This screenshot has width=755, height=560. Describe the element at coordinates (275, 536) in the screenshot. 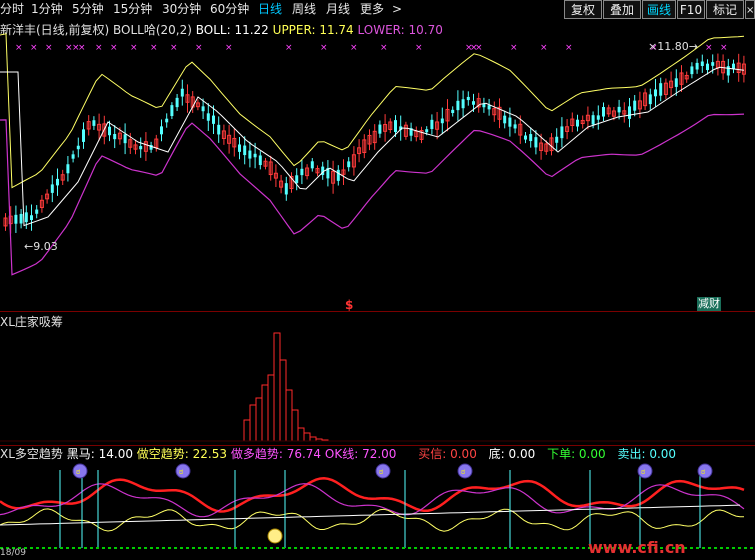

I see `smile-face-icon` at that location.